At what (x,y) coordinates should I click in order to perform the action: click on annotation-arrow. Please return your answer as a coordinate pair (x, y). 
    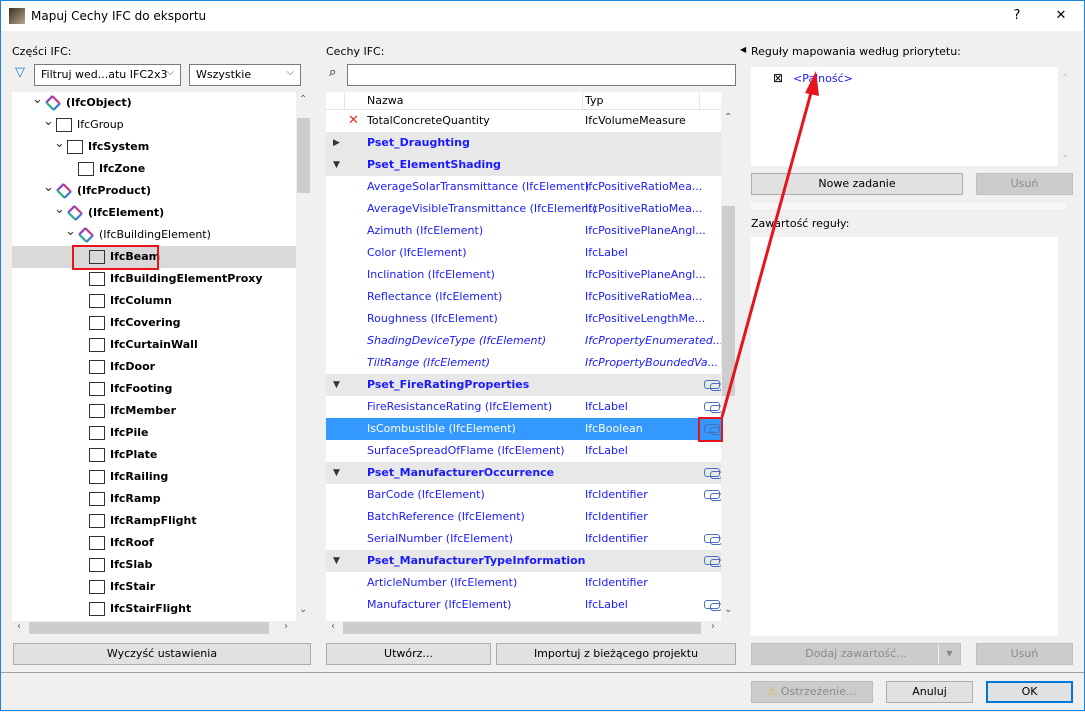
    Looking at the image, I should click on (769, 244).